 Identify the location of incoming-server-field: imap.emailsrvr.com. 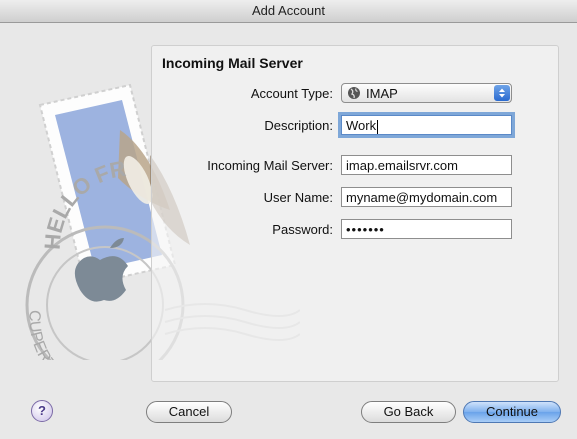
(426, 165).